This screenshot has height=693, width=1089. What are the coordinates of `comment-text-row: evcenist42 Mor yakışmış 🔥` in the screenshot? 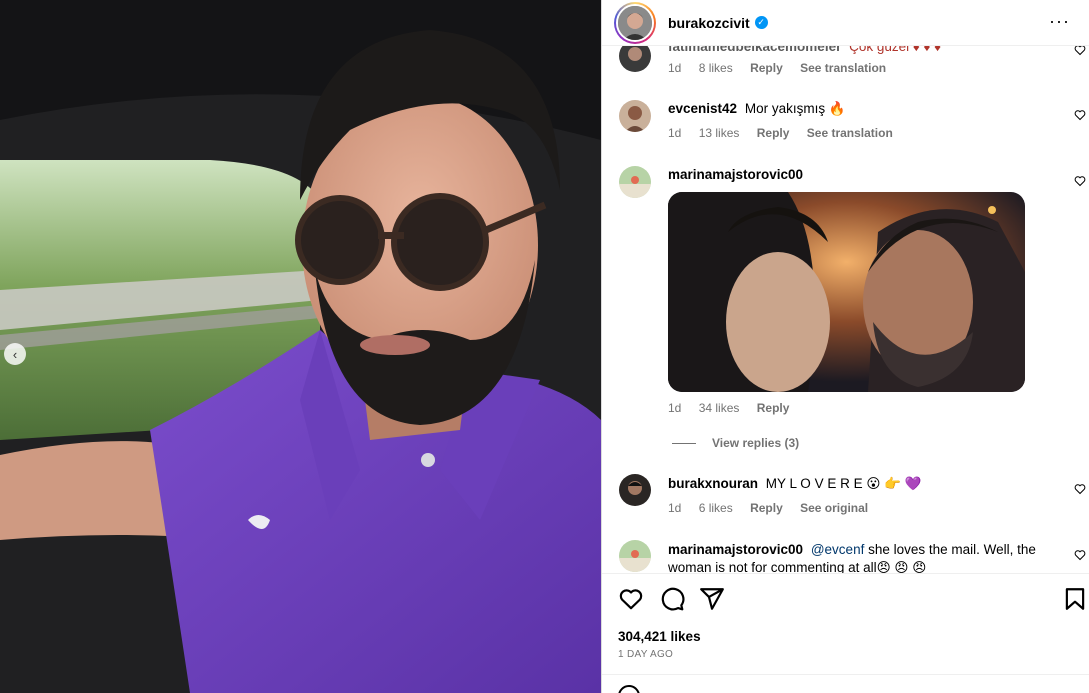 It's located at (858, 109).